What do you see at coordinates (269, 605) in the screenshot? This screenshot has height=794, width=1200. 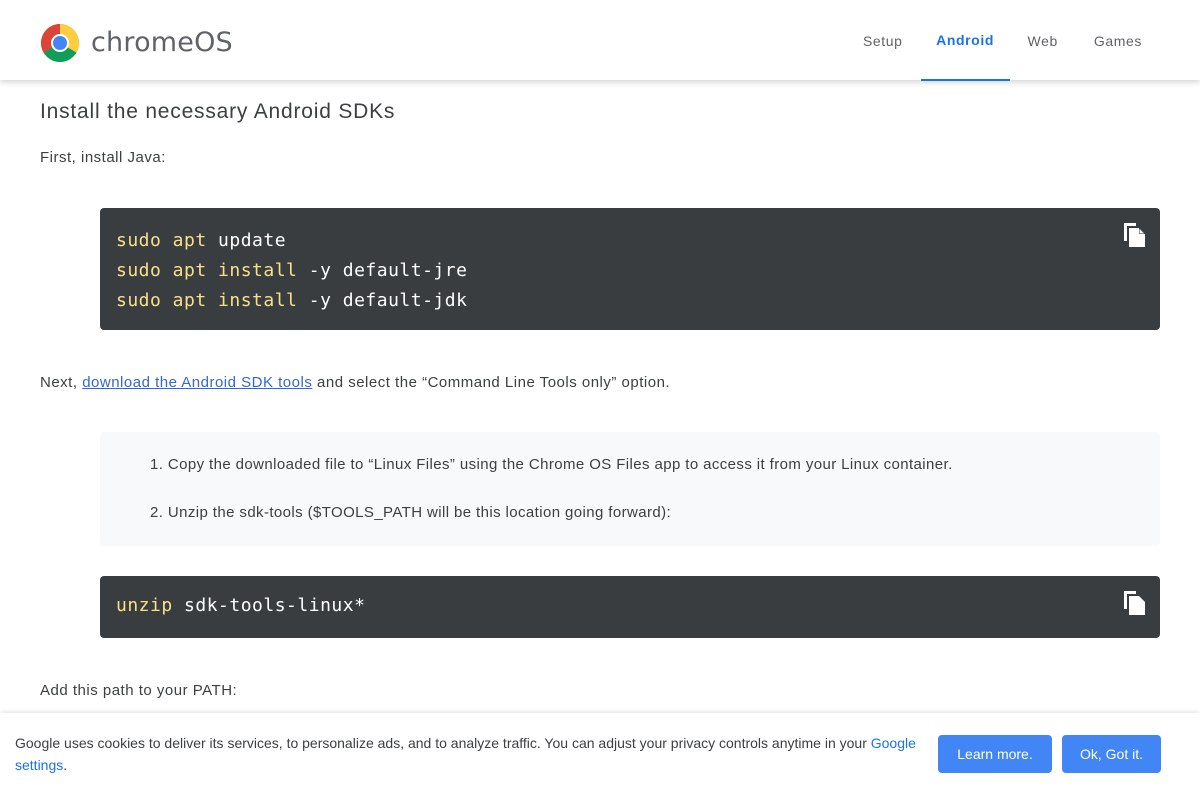 I see `code-args: sdk-tools-linux*` at bounding box center [269, 605].